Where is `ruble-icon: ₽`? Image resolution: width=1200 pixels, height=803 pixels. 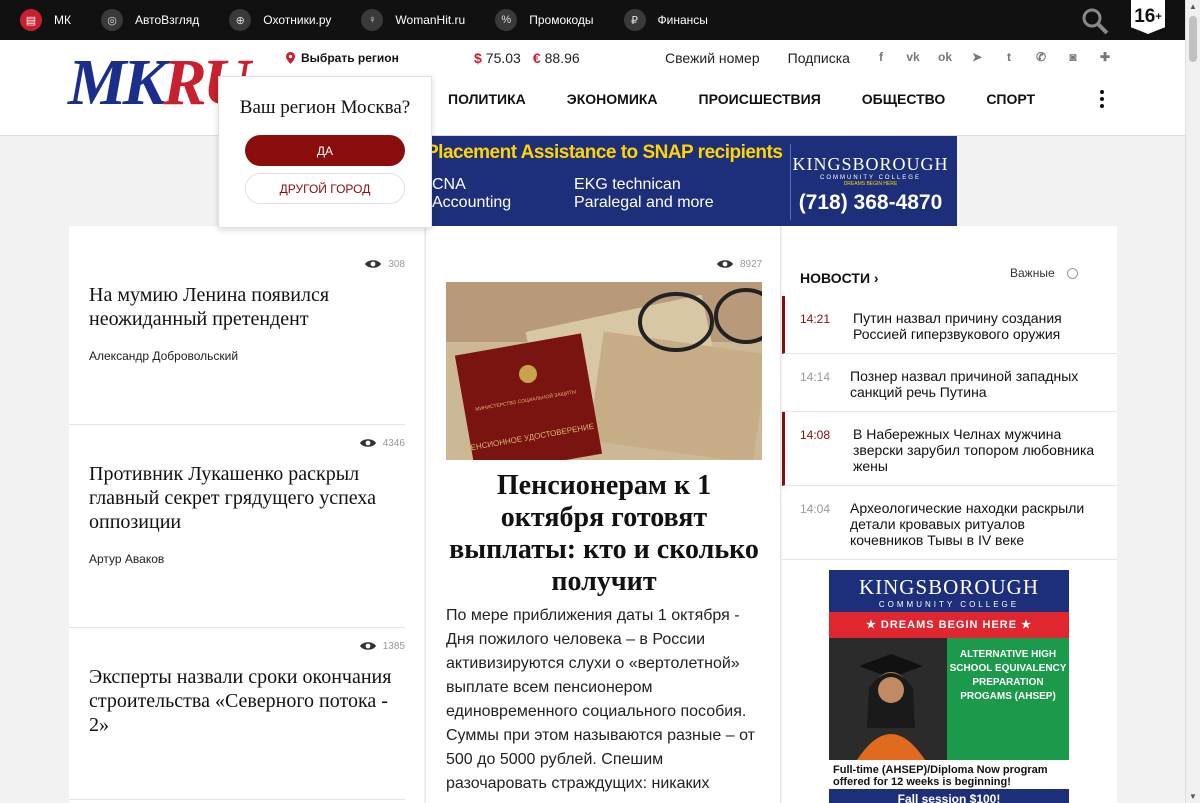 ruble-icon: ₽ is located at coordinates (634, 20).